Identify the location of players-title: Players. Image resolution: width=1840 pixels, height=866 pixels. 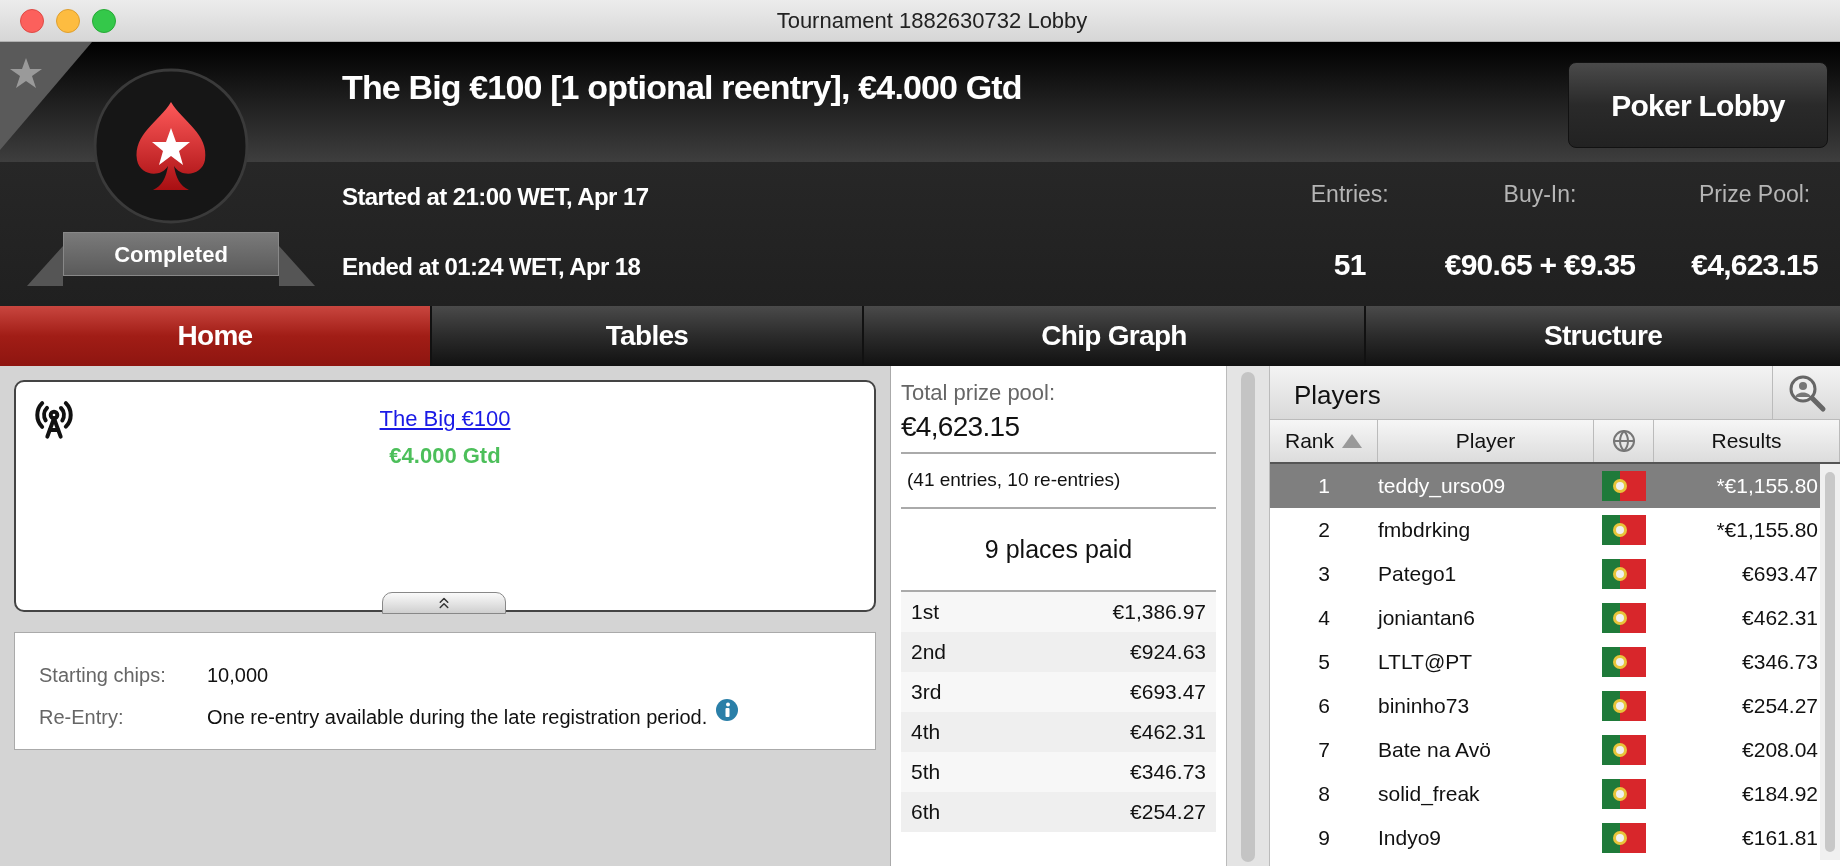
(1337, 395).